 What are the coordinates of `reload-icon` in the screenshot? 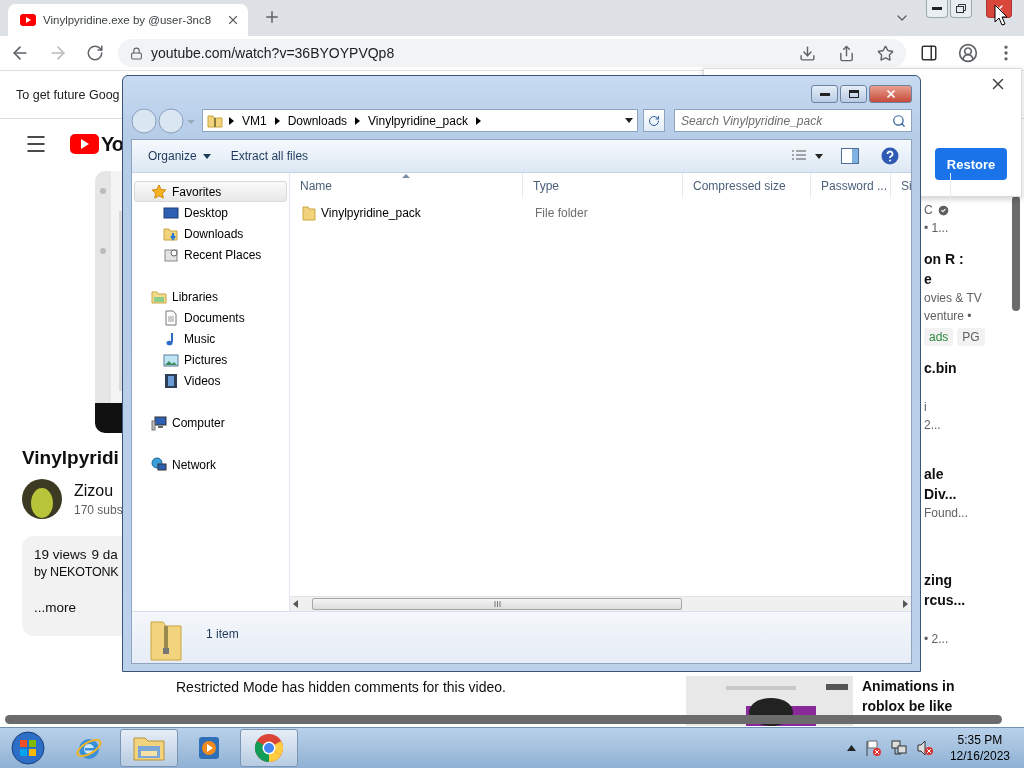 It's located at (95, 53).